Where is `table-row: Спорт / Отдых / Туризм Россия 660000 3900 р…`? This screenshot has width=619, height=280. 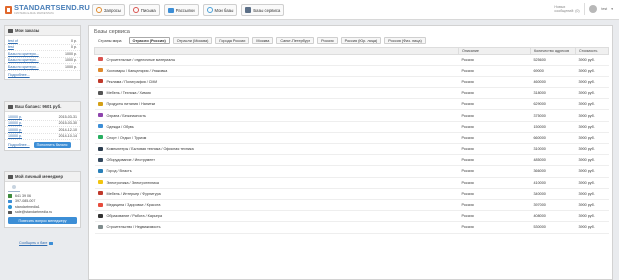
table-row: Спорт / Отдых / Туризм Россия 660000 3900 р… is located at coordinates (351, 138).